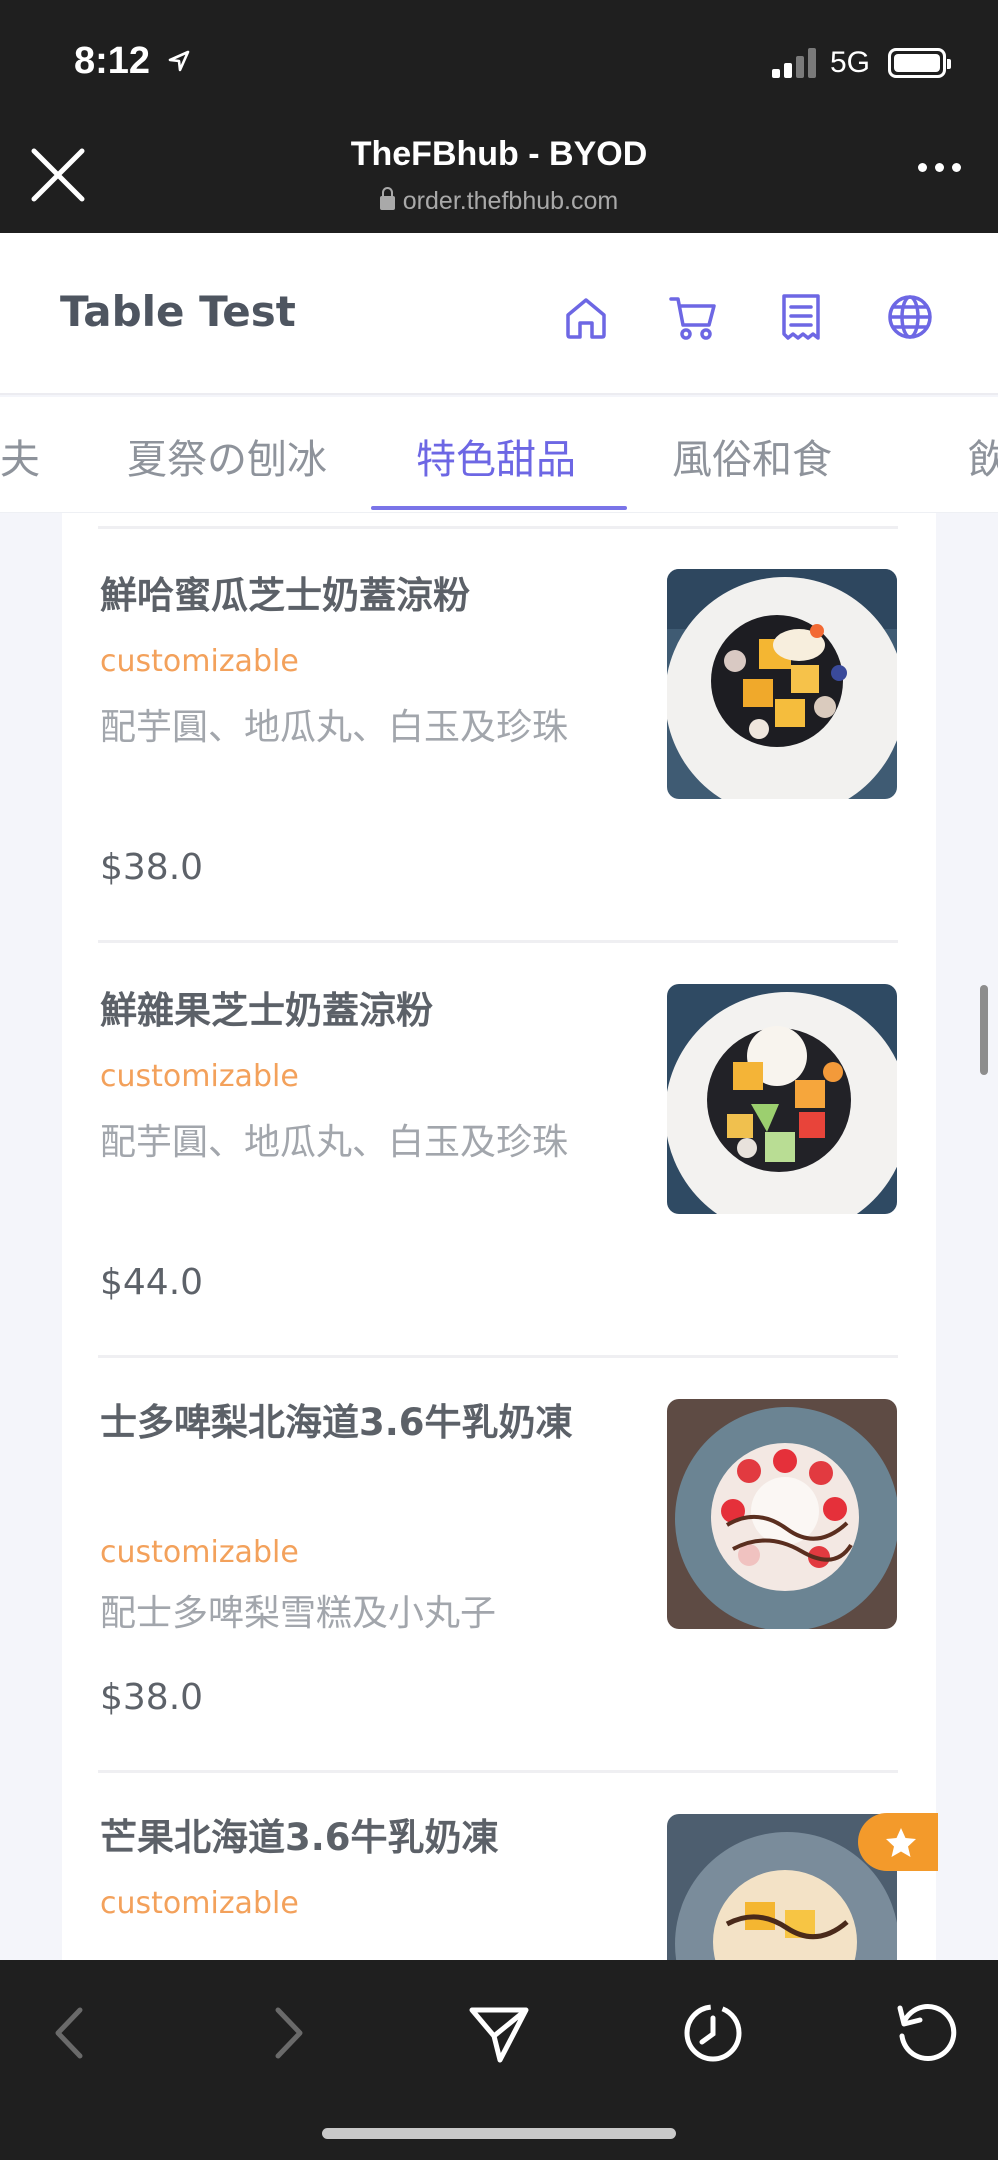 The width and height of the screenshot is (998, 2160). I want to click on browser-title: TheFBhub - BYOD, so click(499, 154).